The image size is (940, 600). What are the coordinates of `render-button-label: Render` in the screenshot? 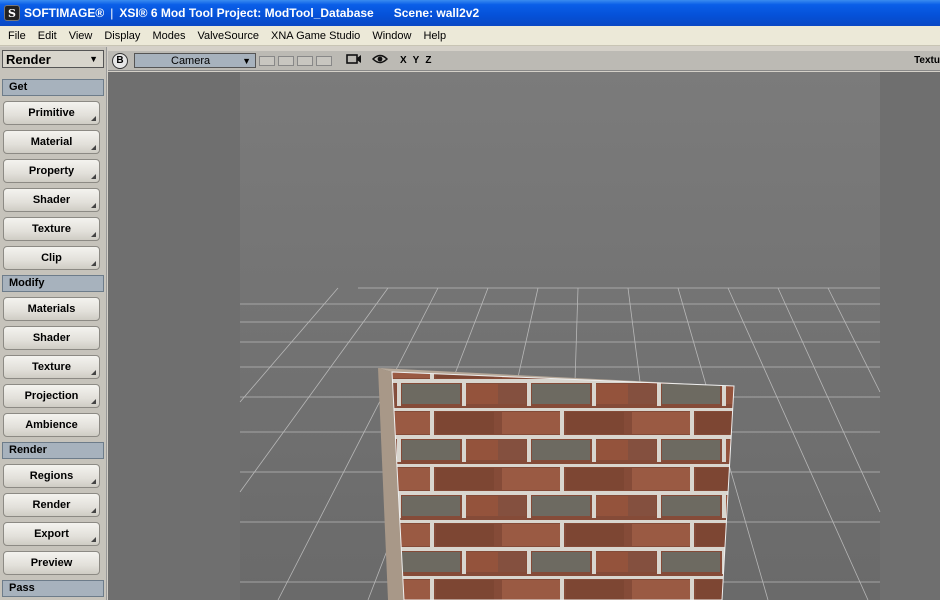 It's located at (51, 505).